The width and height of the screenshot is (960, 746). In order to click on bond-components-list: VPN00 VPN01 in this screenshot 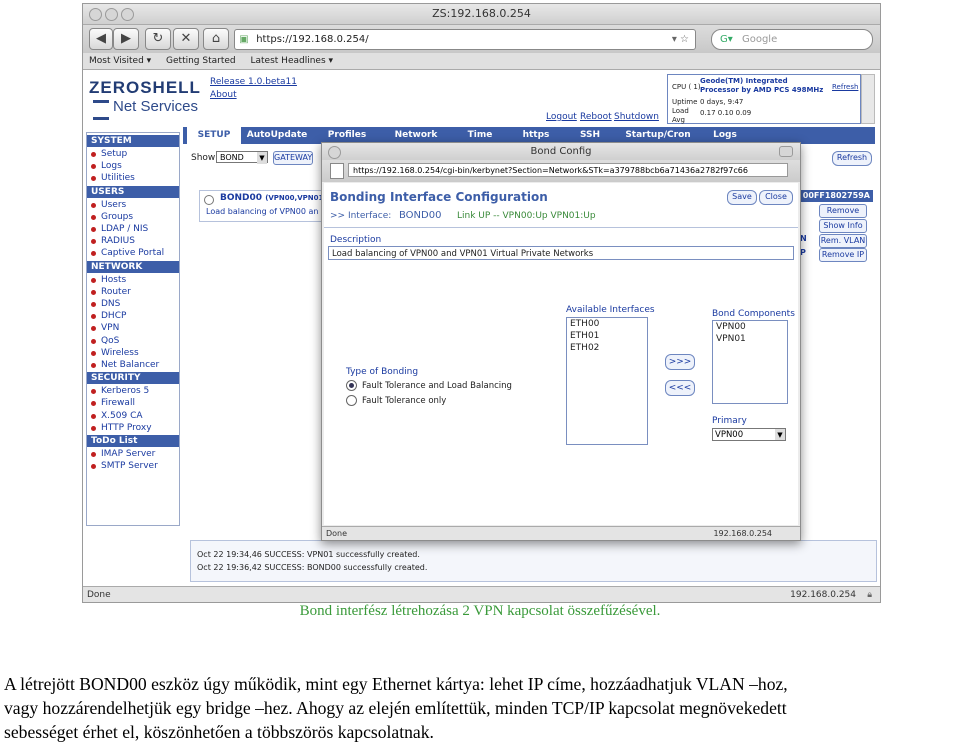, I will do `click(750, 362)`.